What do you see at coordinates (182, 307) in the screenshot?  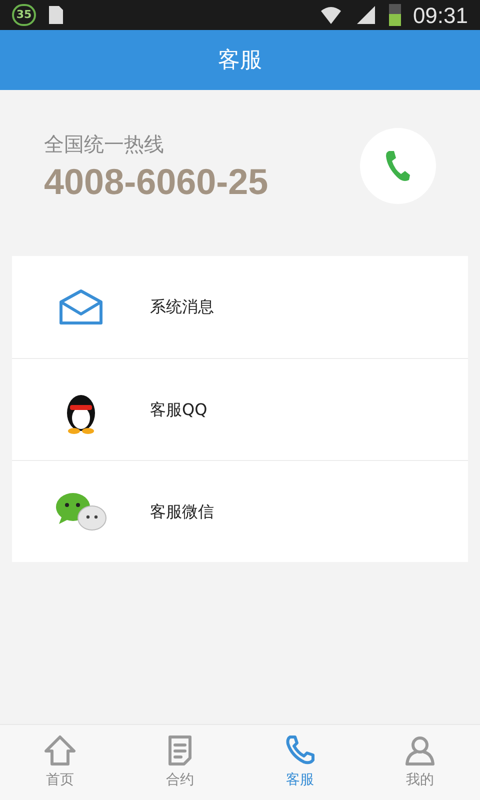 I see `contact-label: 系统消息` at bounding box center [182, 307].